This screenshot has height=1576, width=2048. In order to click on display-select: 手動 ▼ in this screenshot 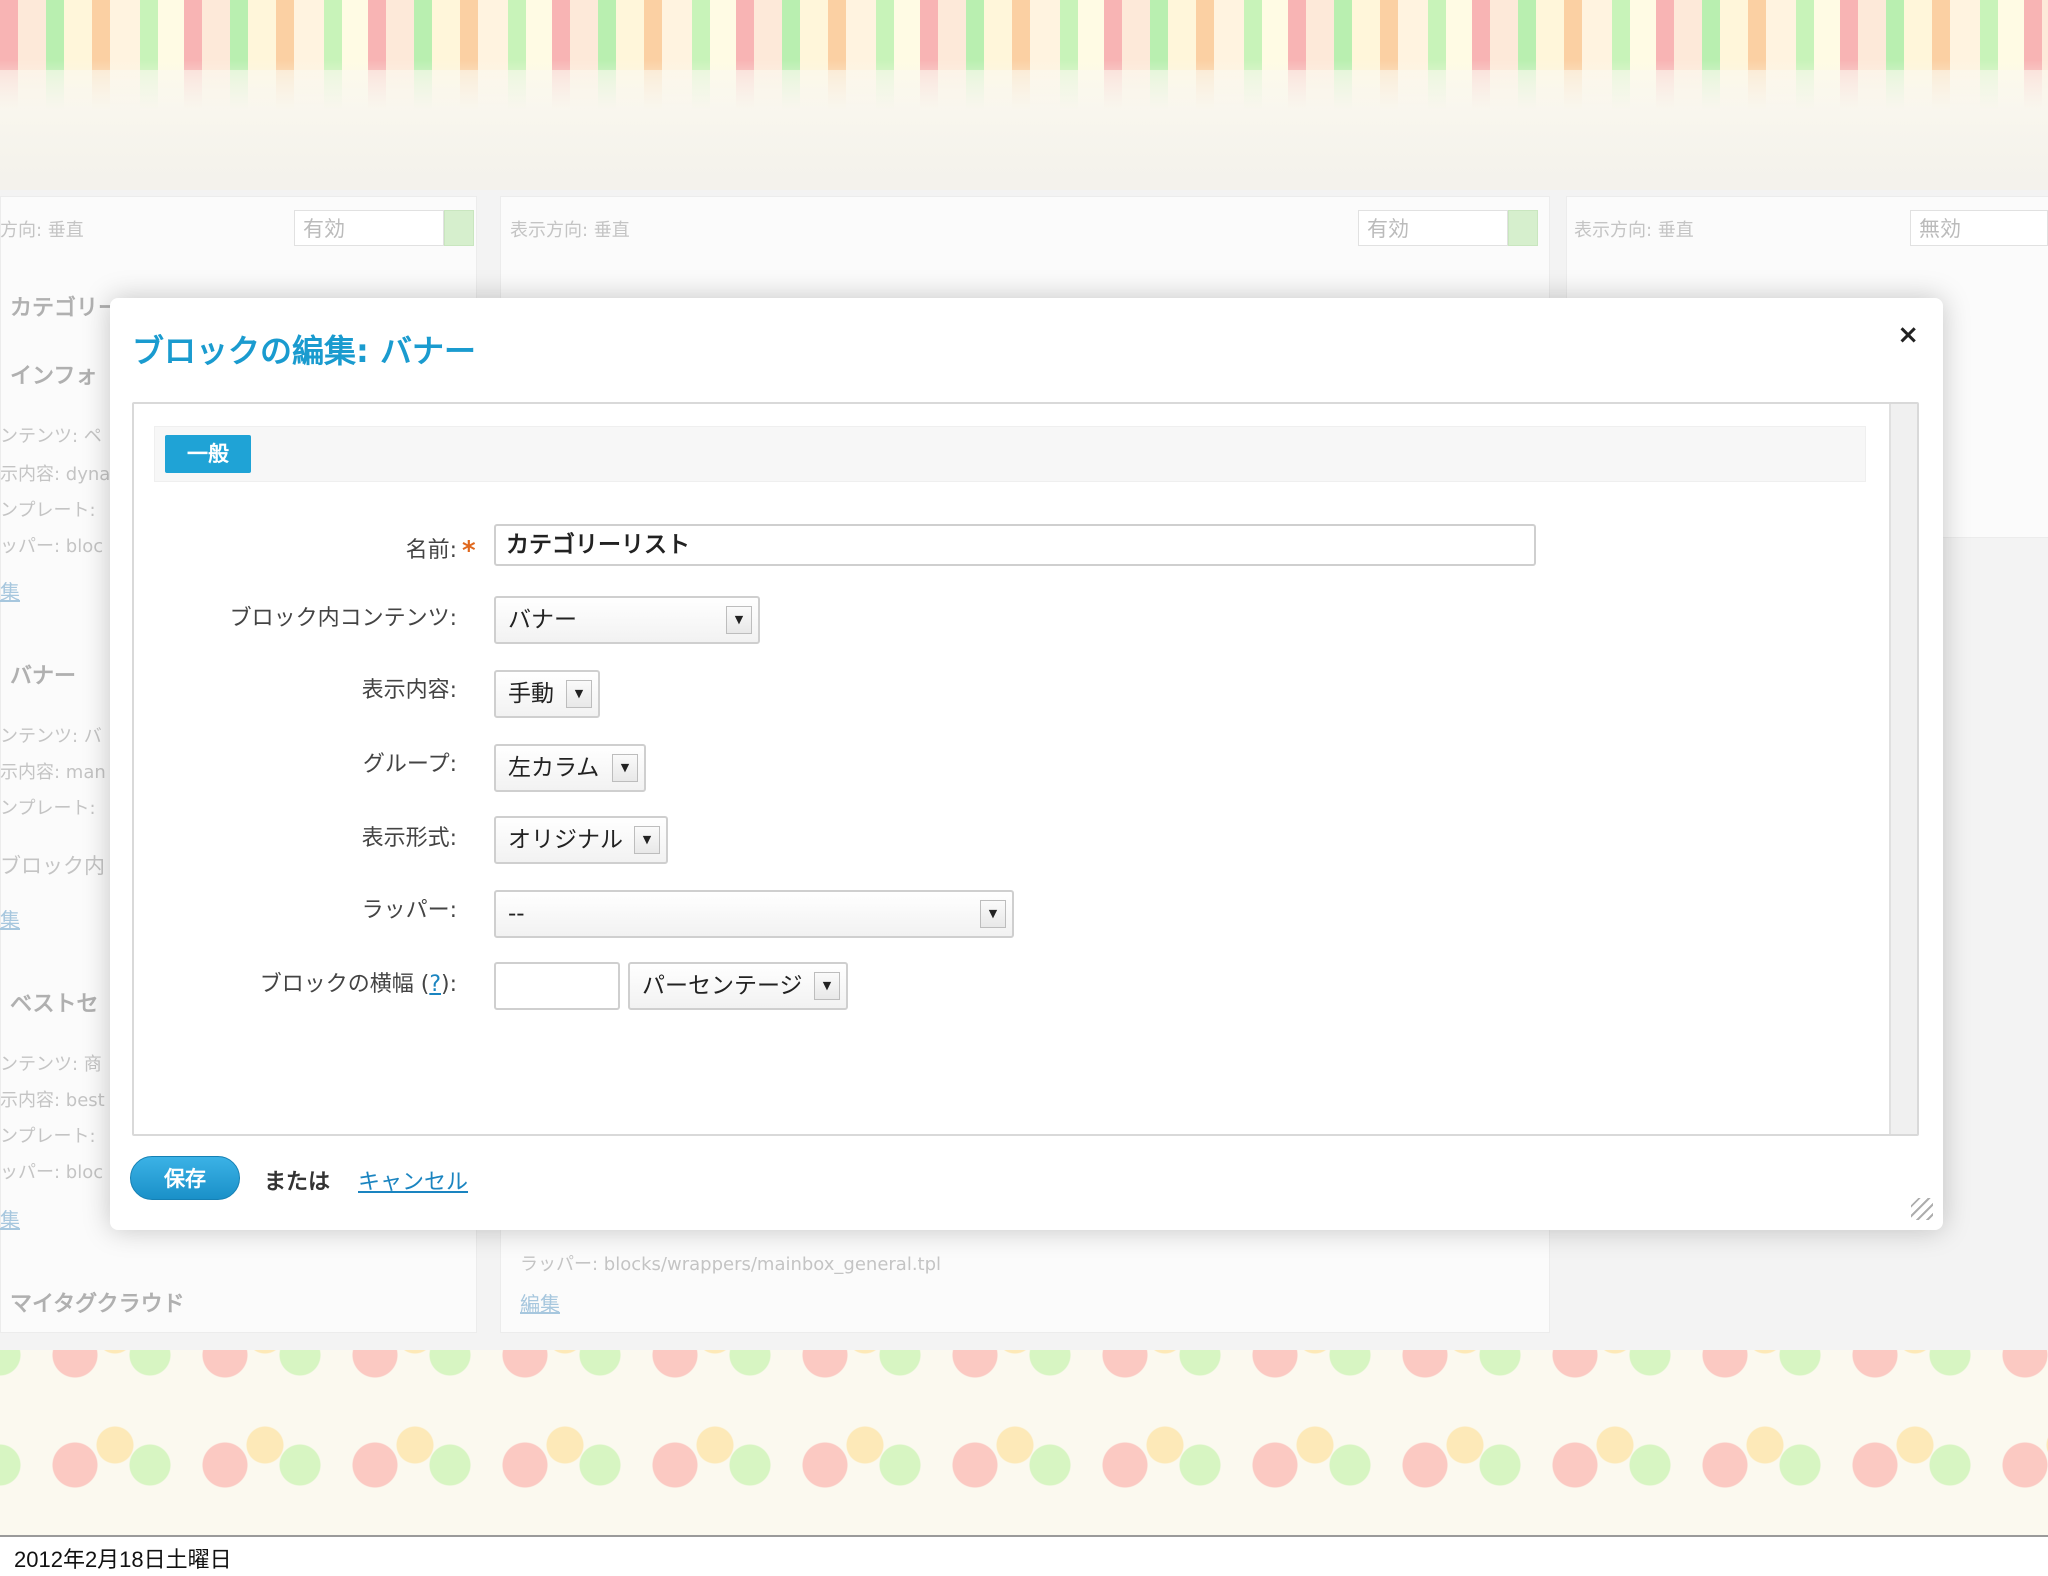, I will do `click(547, 694)`.